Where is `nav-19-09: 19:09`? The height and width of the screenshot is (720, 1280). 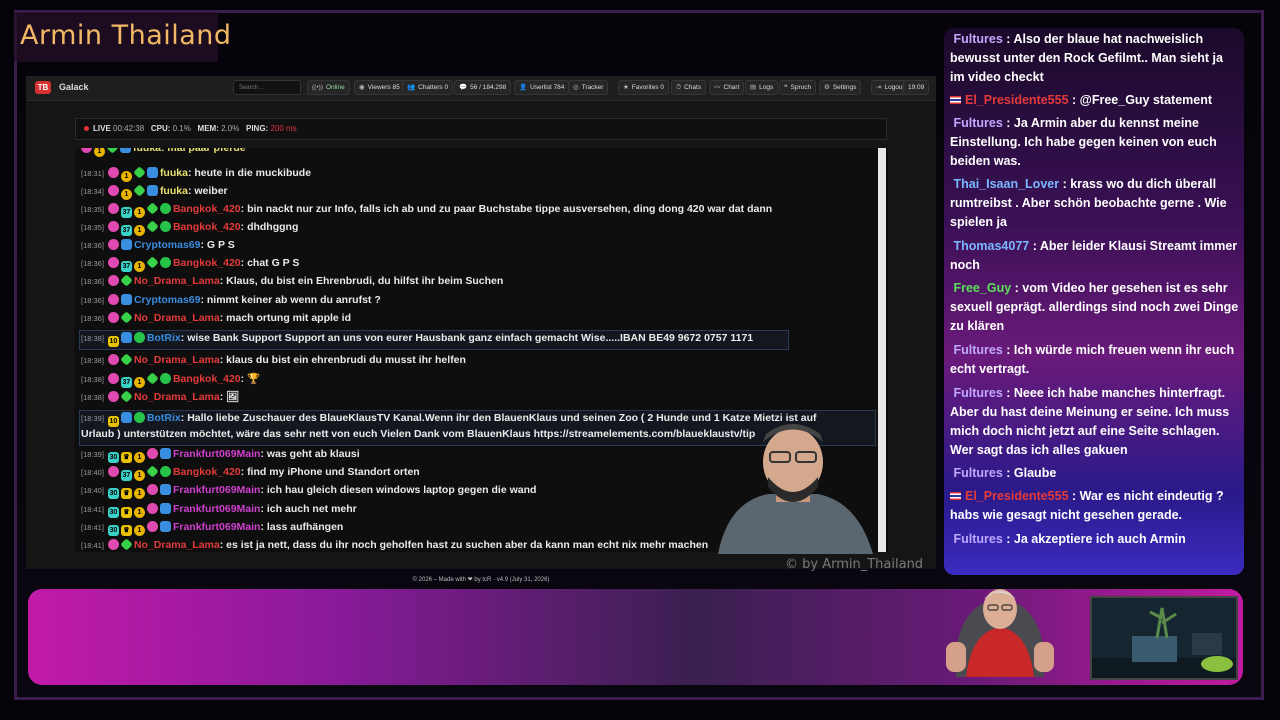
nav-19-09: 19:09 is located at coordinates (916, 87).